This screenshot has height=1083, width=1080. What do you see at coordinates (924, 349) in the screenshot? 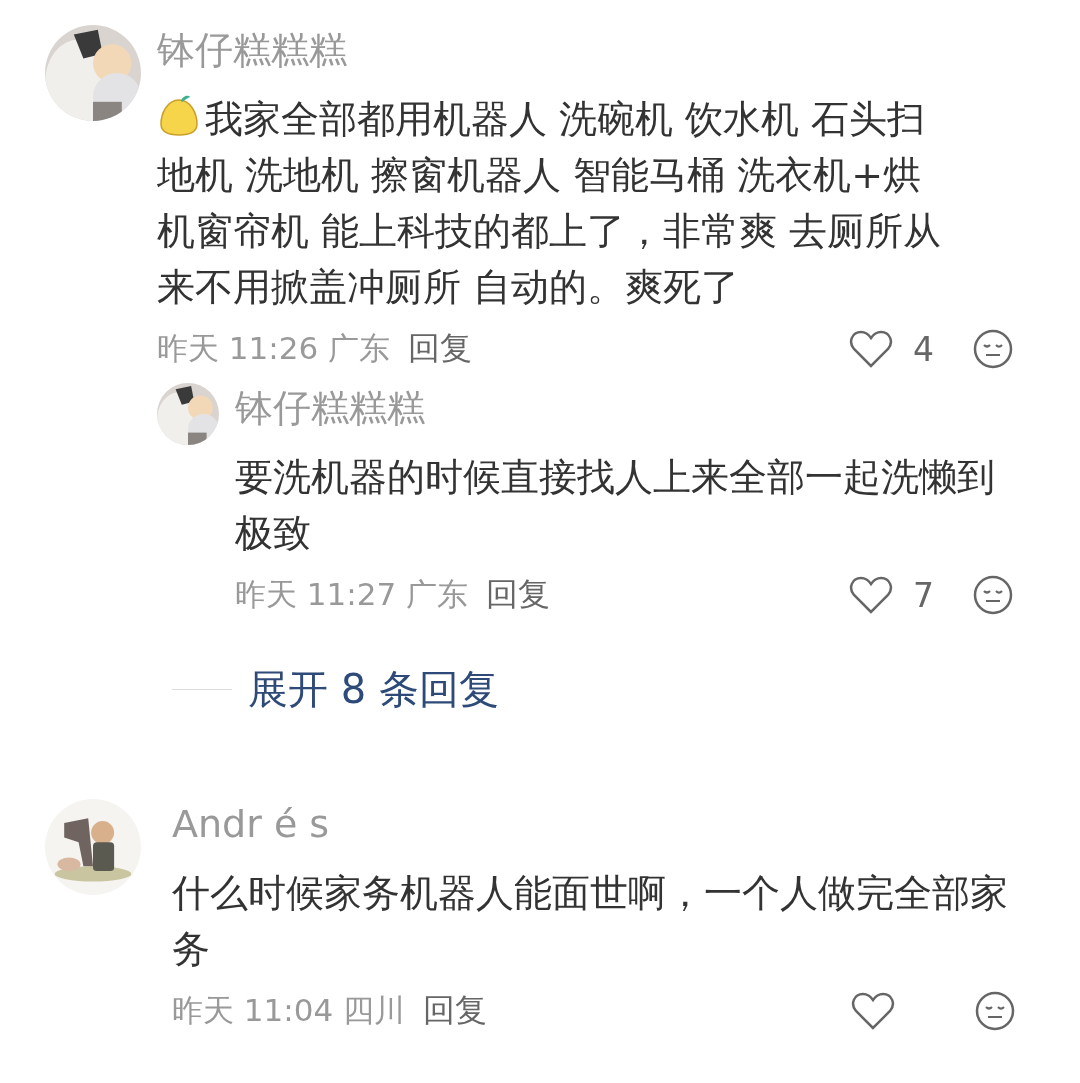
I see `like-count: 4` at bounding box center [924, 349].